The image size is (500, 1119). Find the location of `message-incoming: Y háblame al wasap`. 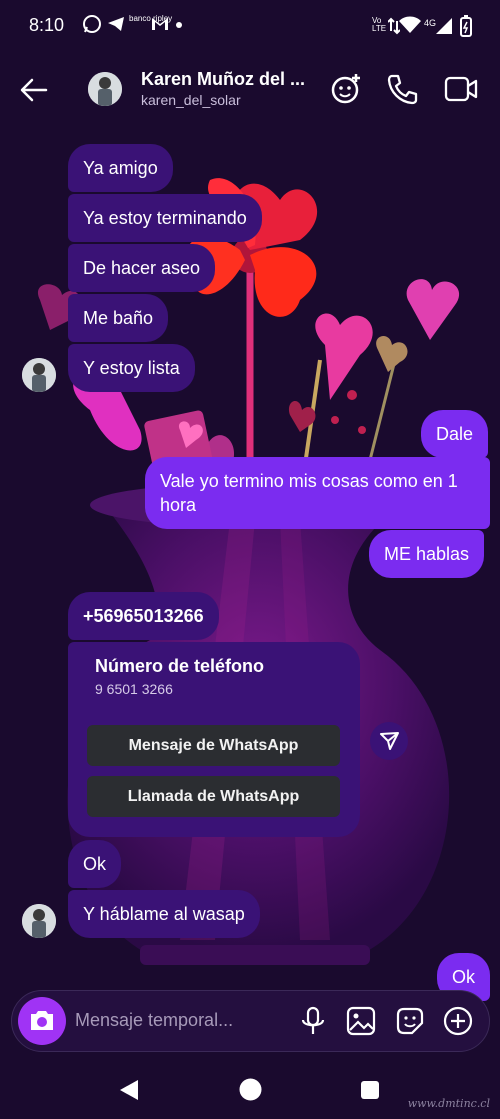

message-incoming: Y háblame al wasap is located at coordinates (164, 914).